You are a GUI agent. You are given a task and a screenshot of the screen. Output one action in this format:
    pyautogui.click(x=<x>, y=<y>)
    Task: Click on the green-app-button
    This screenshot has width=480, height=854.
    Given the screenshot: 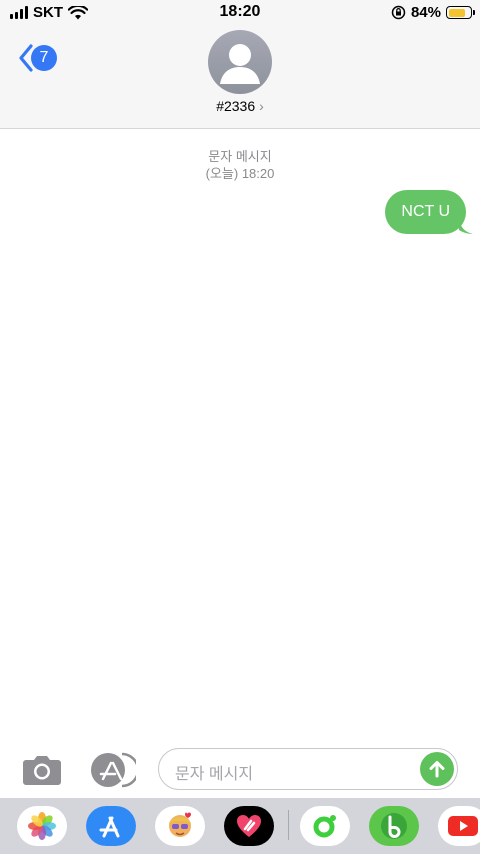 What is the action you would take?
    pyautogui.click(x=325, y=826)
    